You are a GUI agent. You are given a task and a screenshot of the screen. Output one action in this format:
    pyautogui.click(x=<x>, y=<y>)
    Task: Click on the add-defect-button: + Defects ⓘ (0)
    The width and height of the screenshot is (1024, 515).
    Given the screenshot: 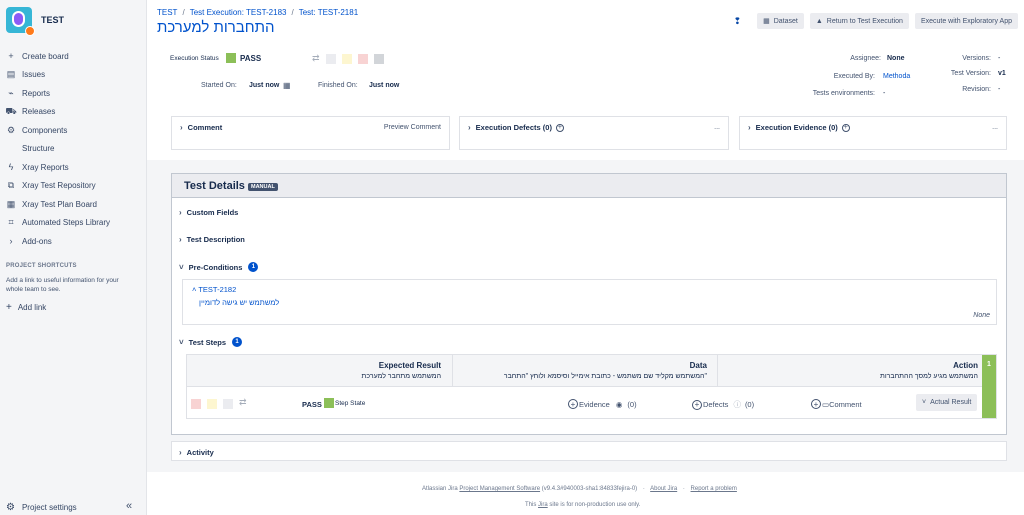 What is the action you would take?
    pyautogui.click(x=723, y=404)
    